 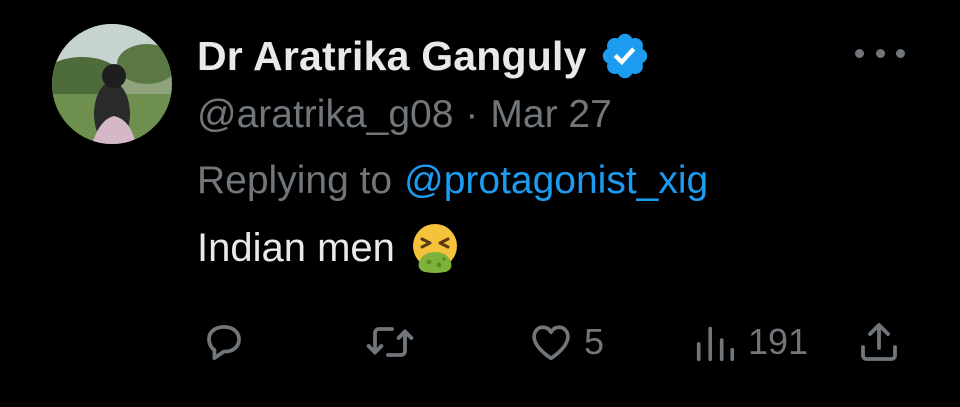 What do you see at coordinates (715, 344) in the screenshot?
I see `analytics-icon` at bounding box center [715, 344].